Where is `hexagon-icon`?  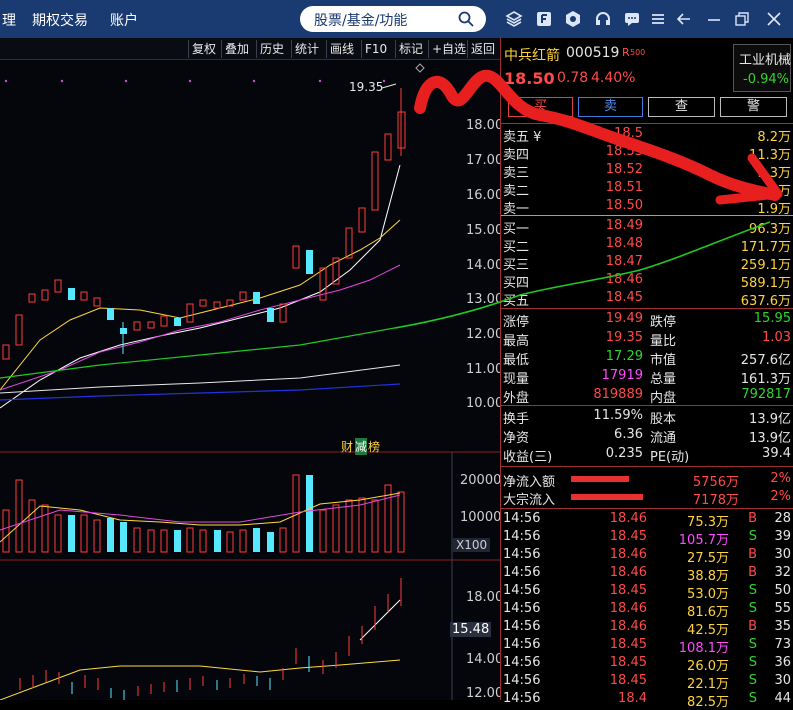 hexagon-icon is located at coordinates (573, 19).